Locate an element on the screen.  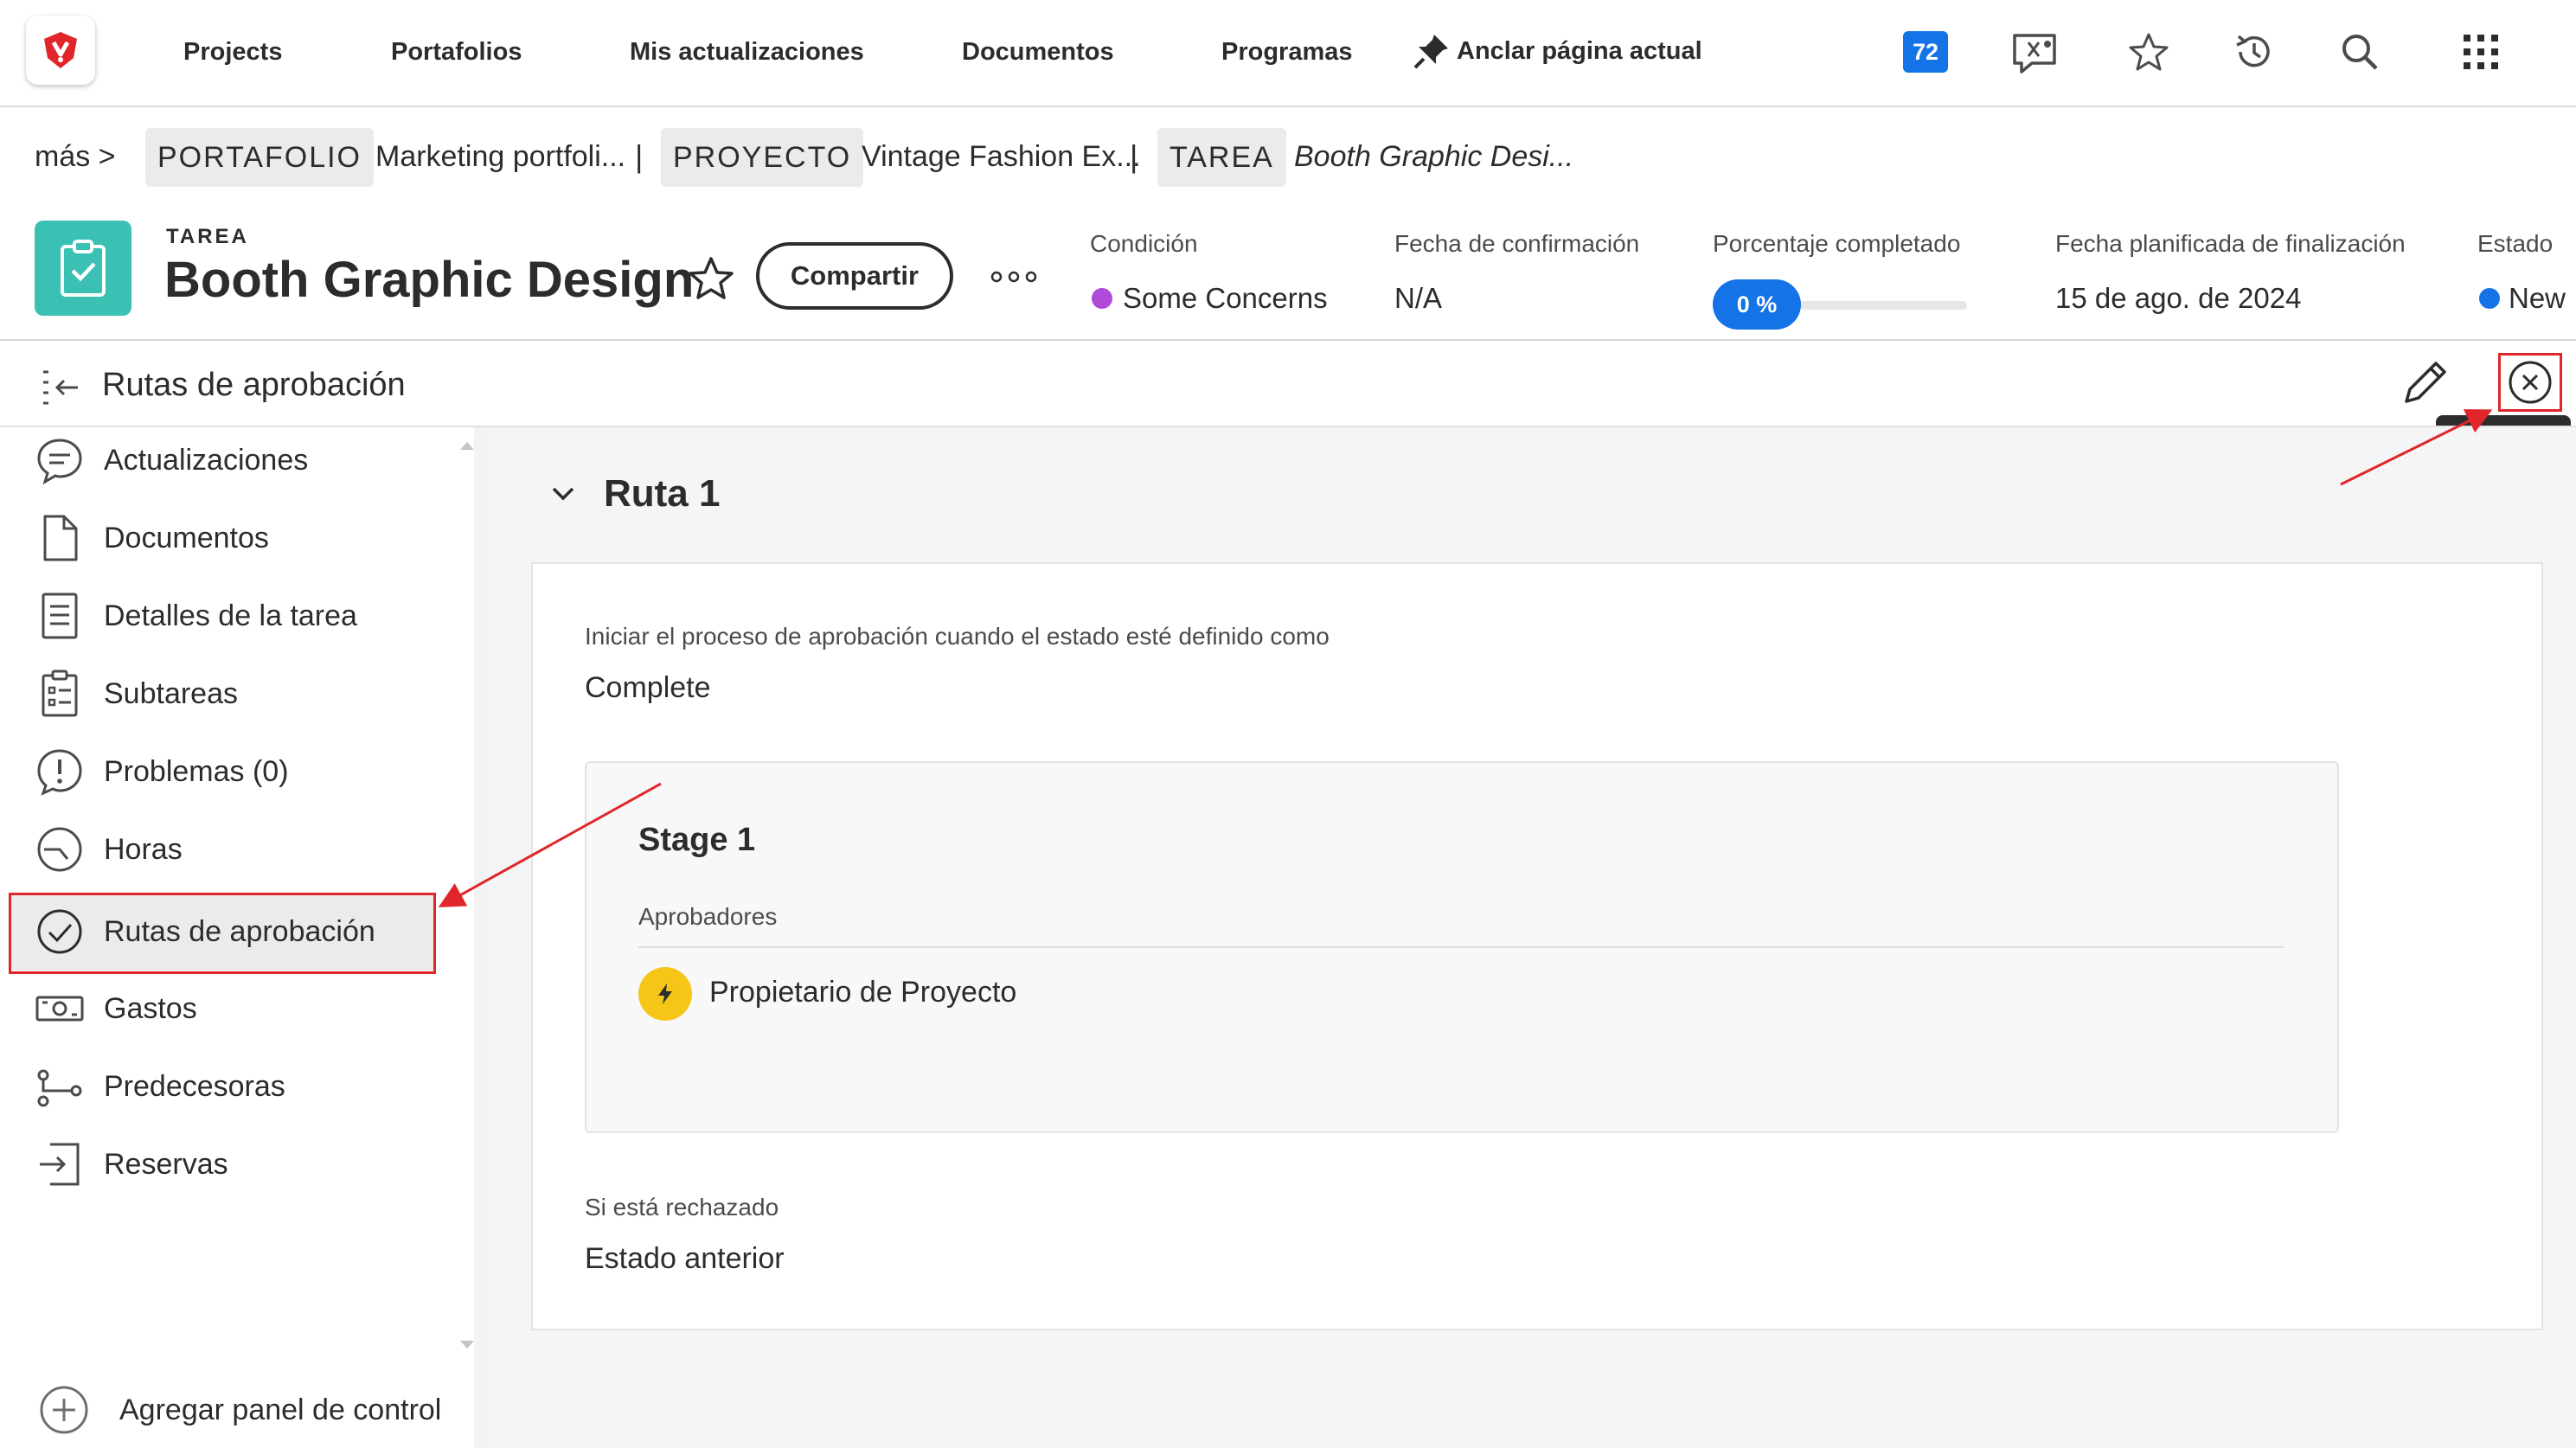
stage-title: Stage 1 is located at coordinates (697, 840).